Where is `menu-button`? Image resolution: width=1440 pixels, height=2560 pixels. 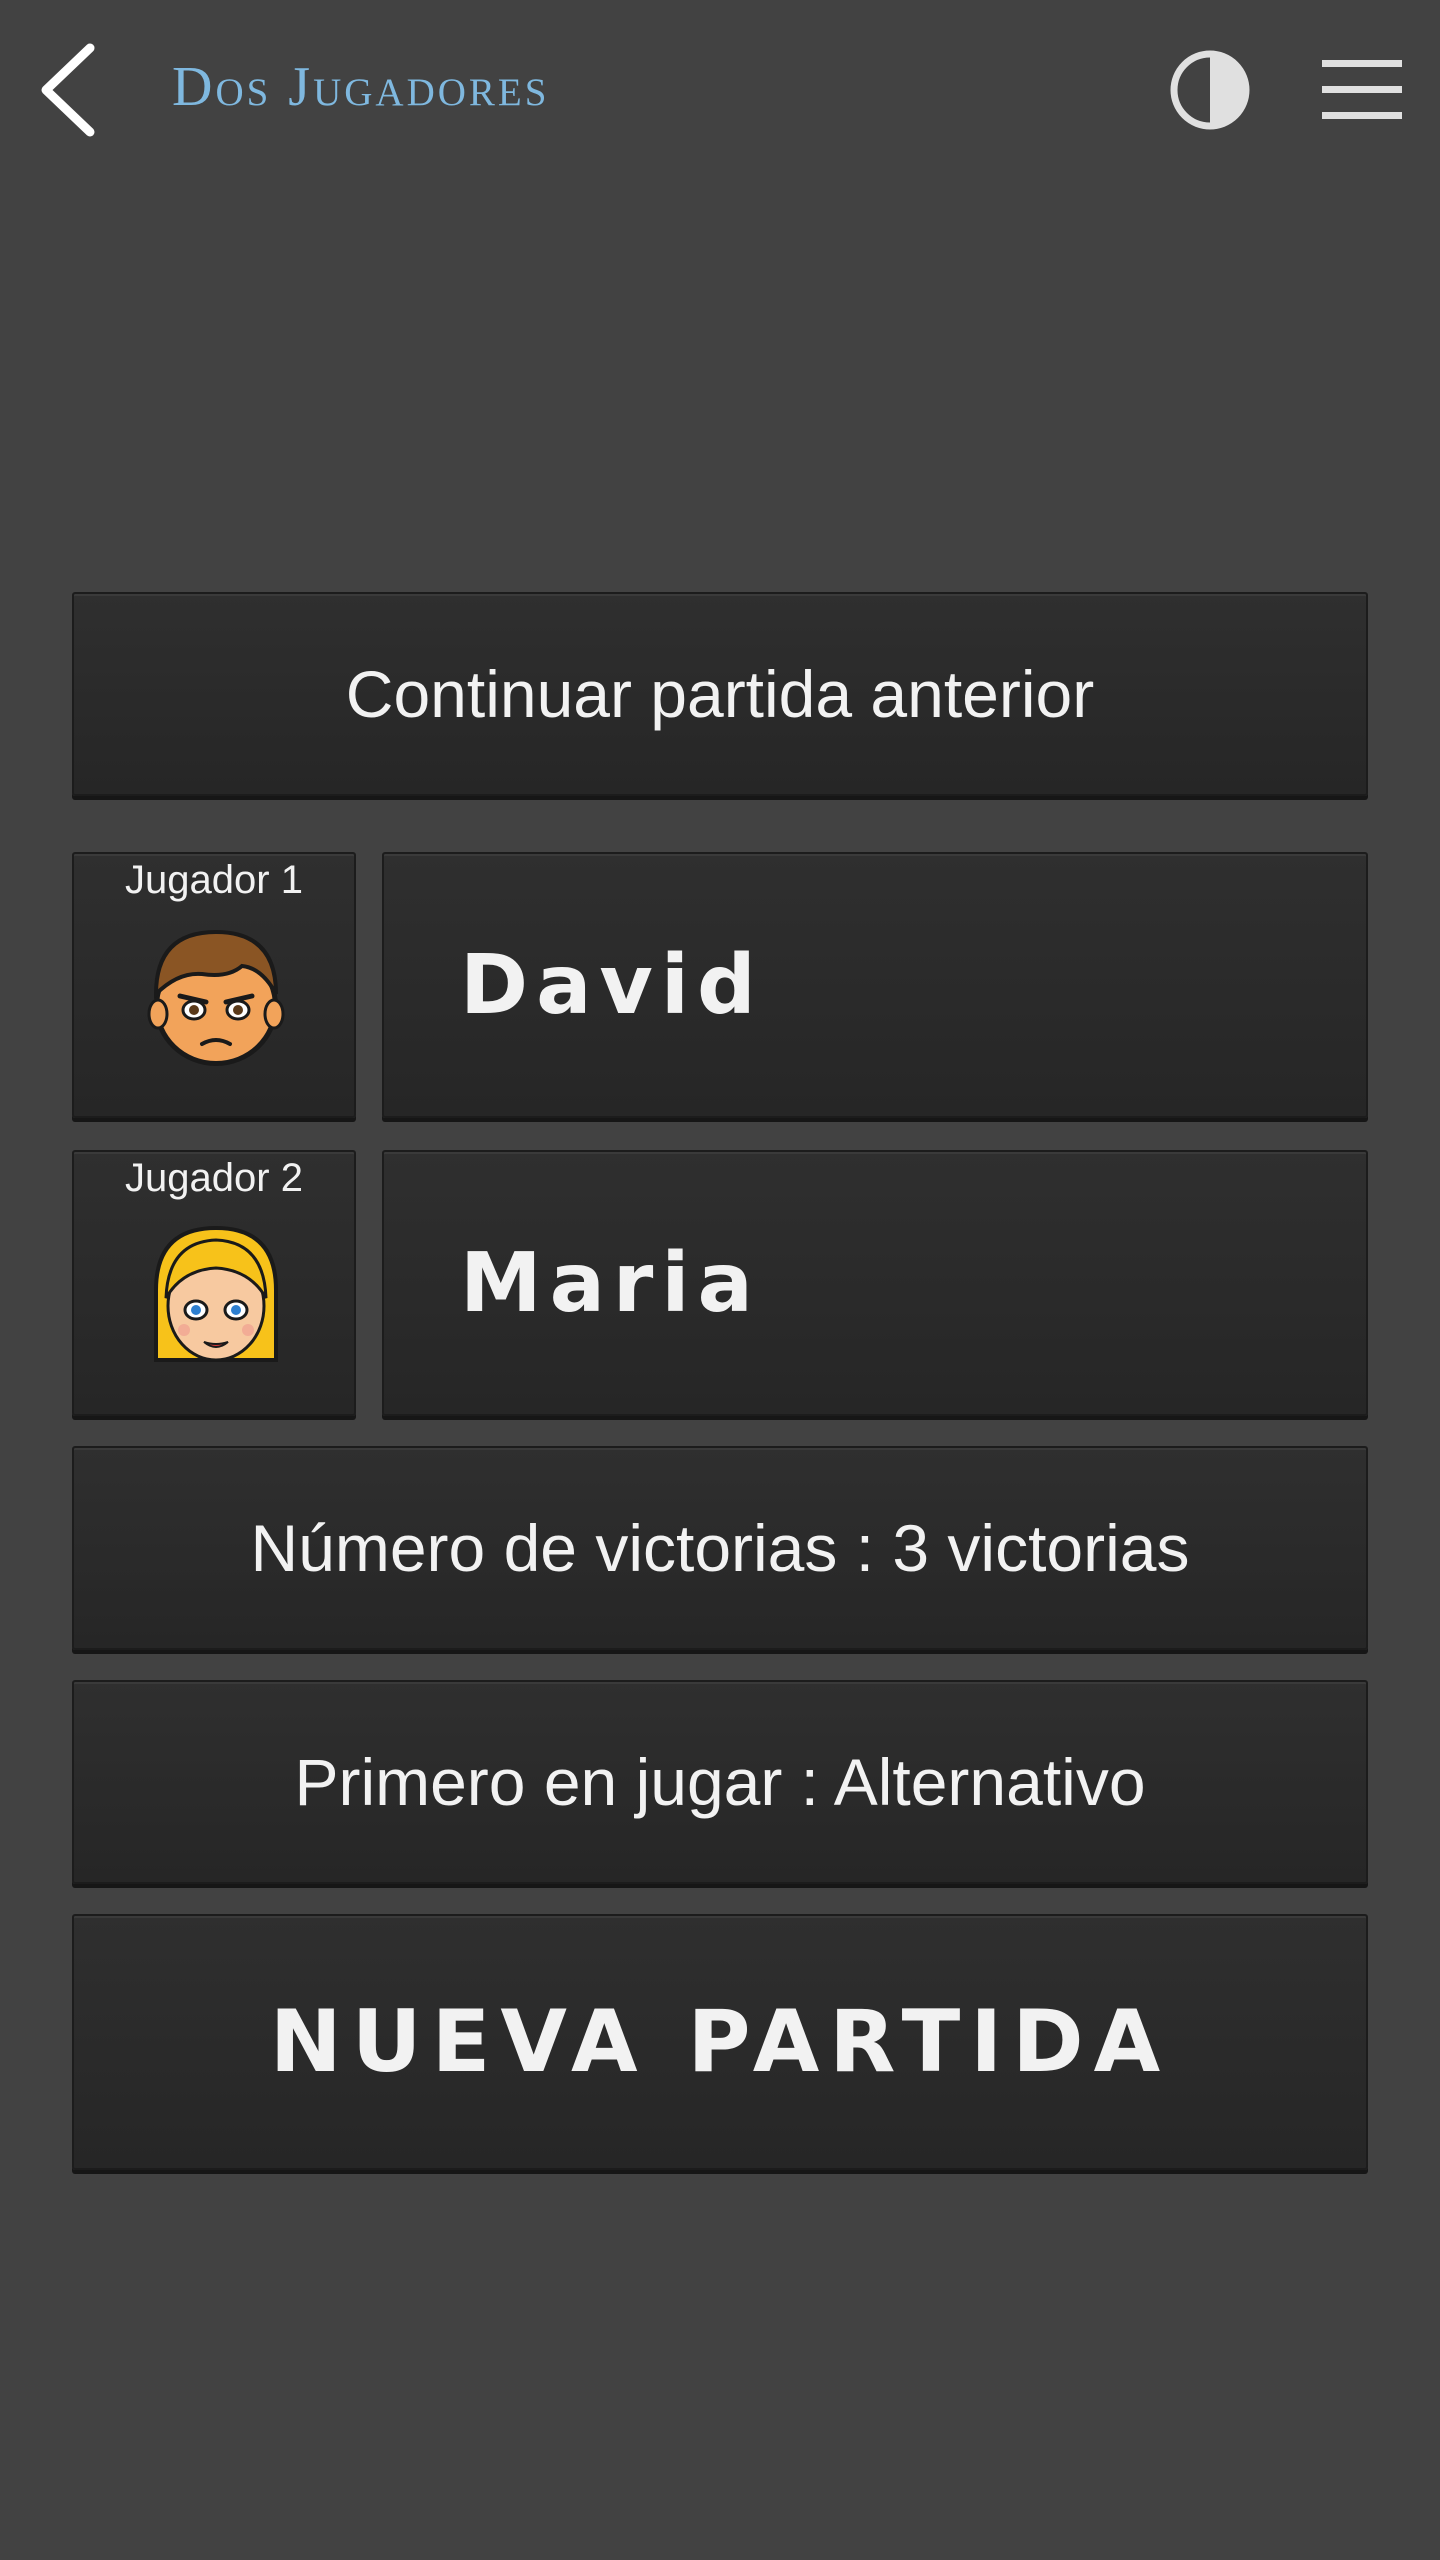 menu-button is located at coordinates (1362, 90).